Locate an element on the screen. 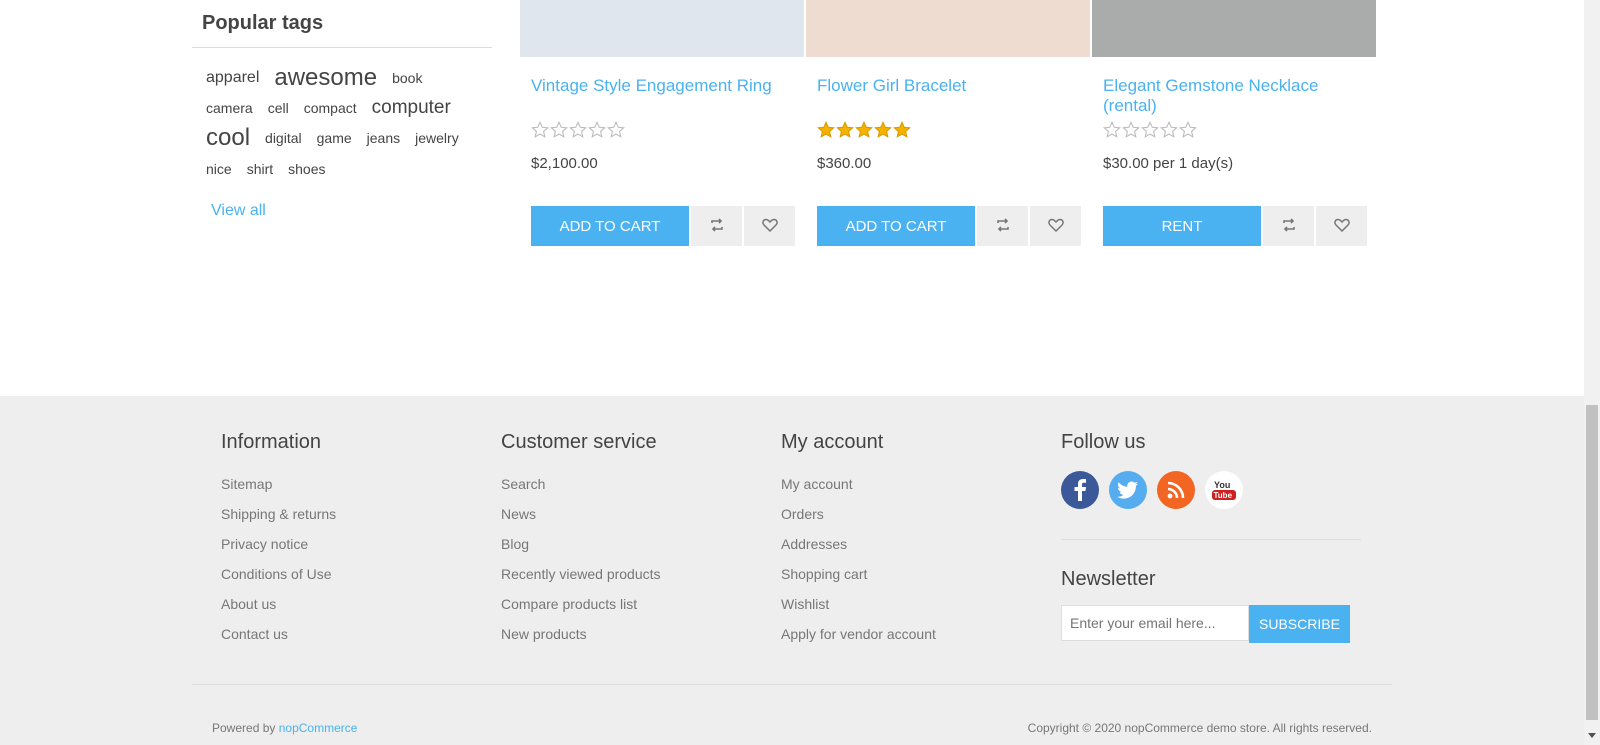 The height and width of the screenshot is (745, 1600). footer-link: Blog is located at coordinates (581, 551).